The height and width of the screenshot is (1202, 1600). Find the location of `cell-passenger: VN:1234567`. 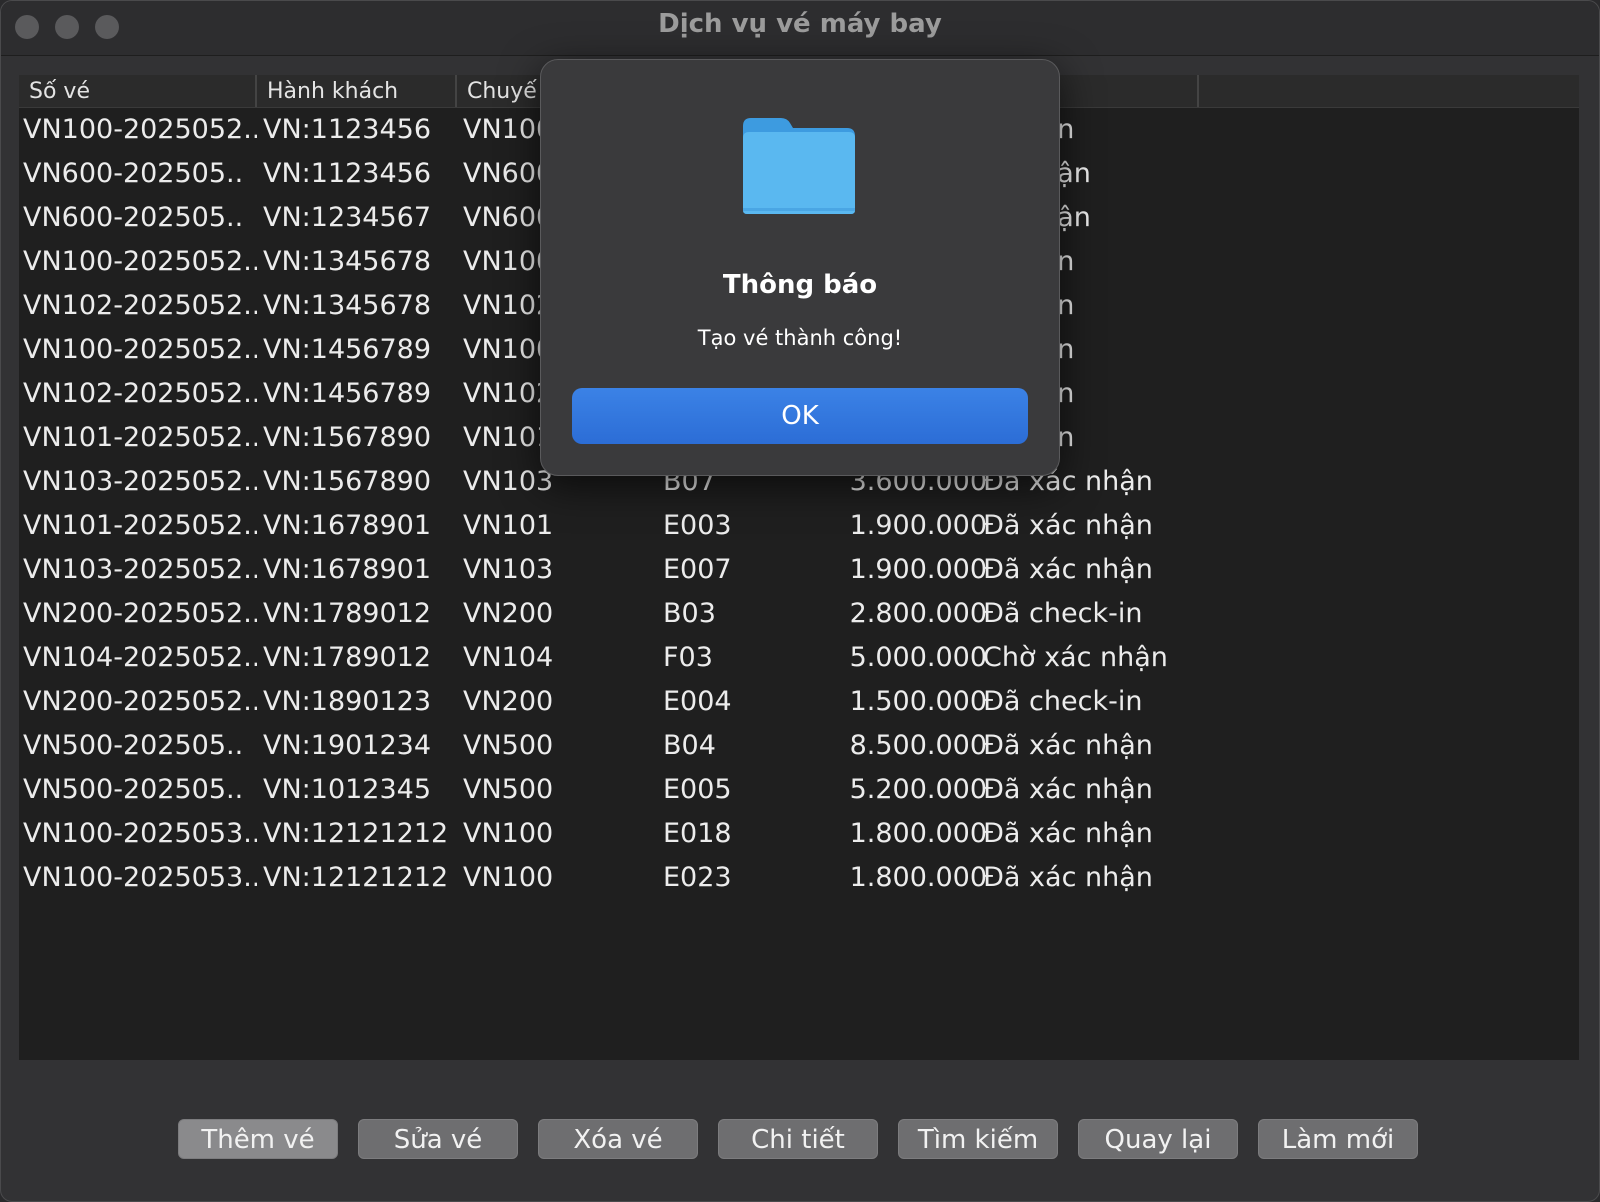

cell-passenger: VN:1234567 is located at coordinates (347, 217).